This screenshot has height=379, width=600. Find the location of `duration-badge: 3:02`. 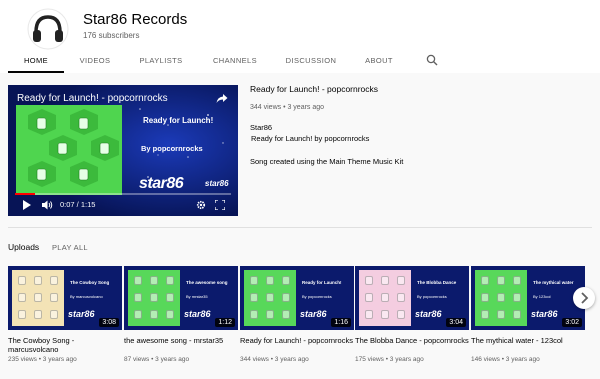

duration-badge: 3:02 is located at coordinates (572, 322).